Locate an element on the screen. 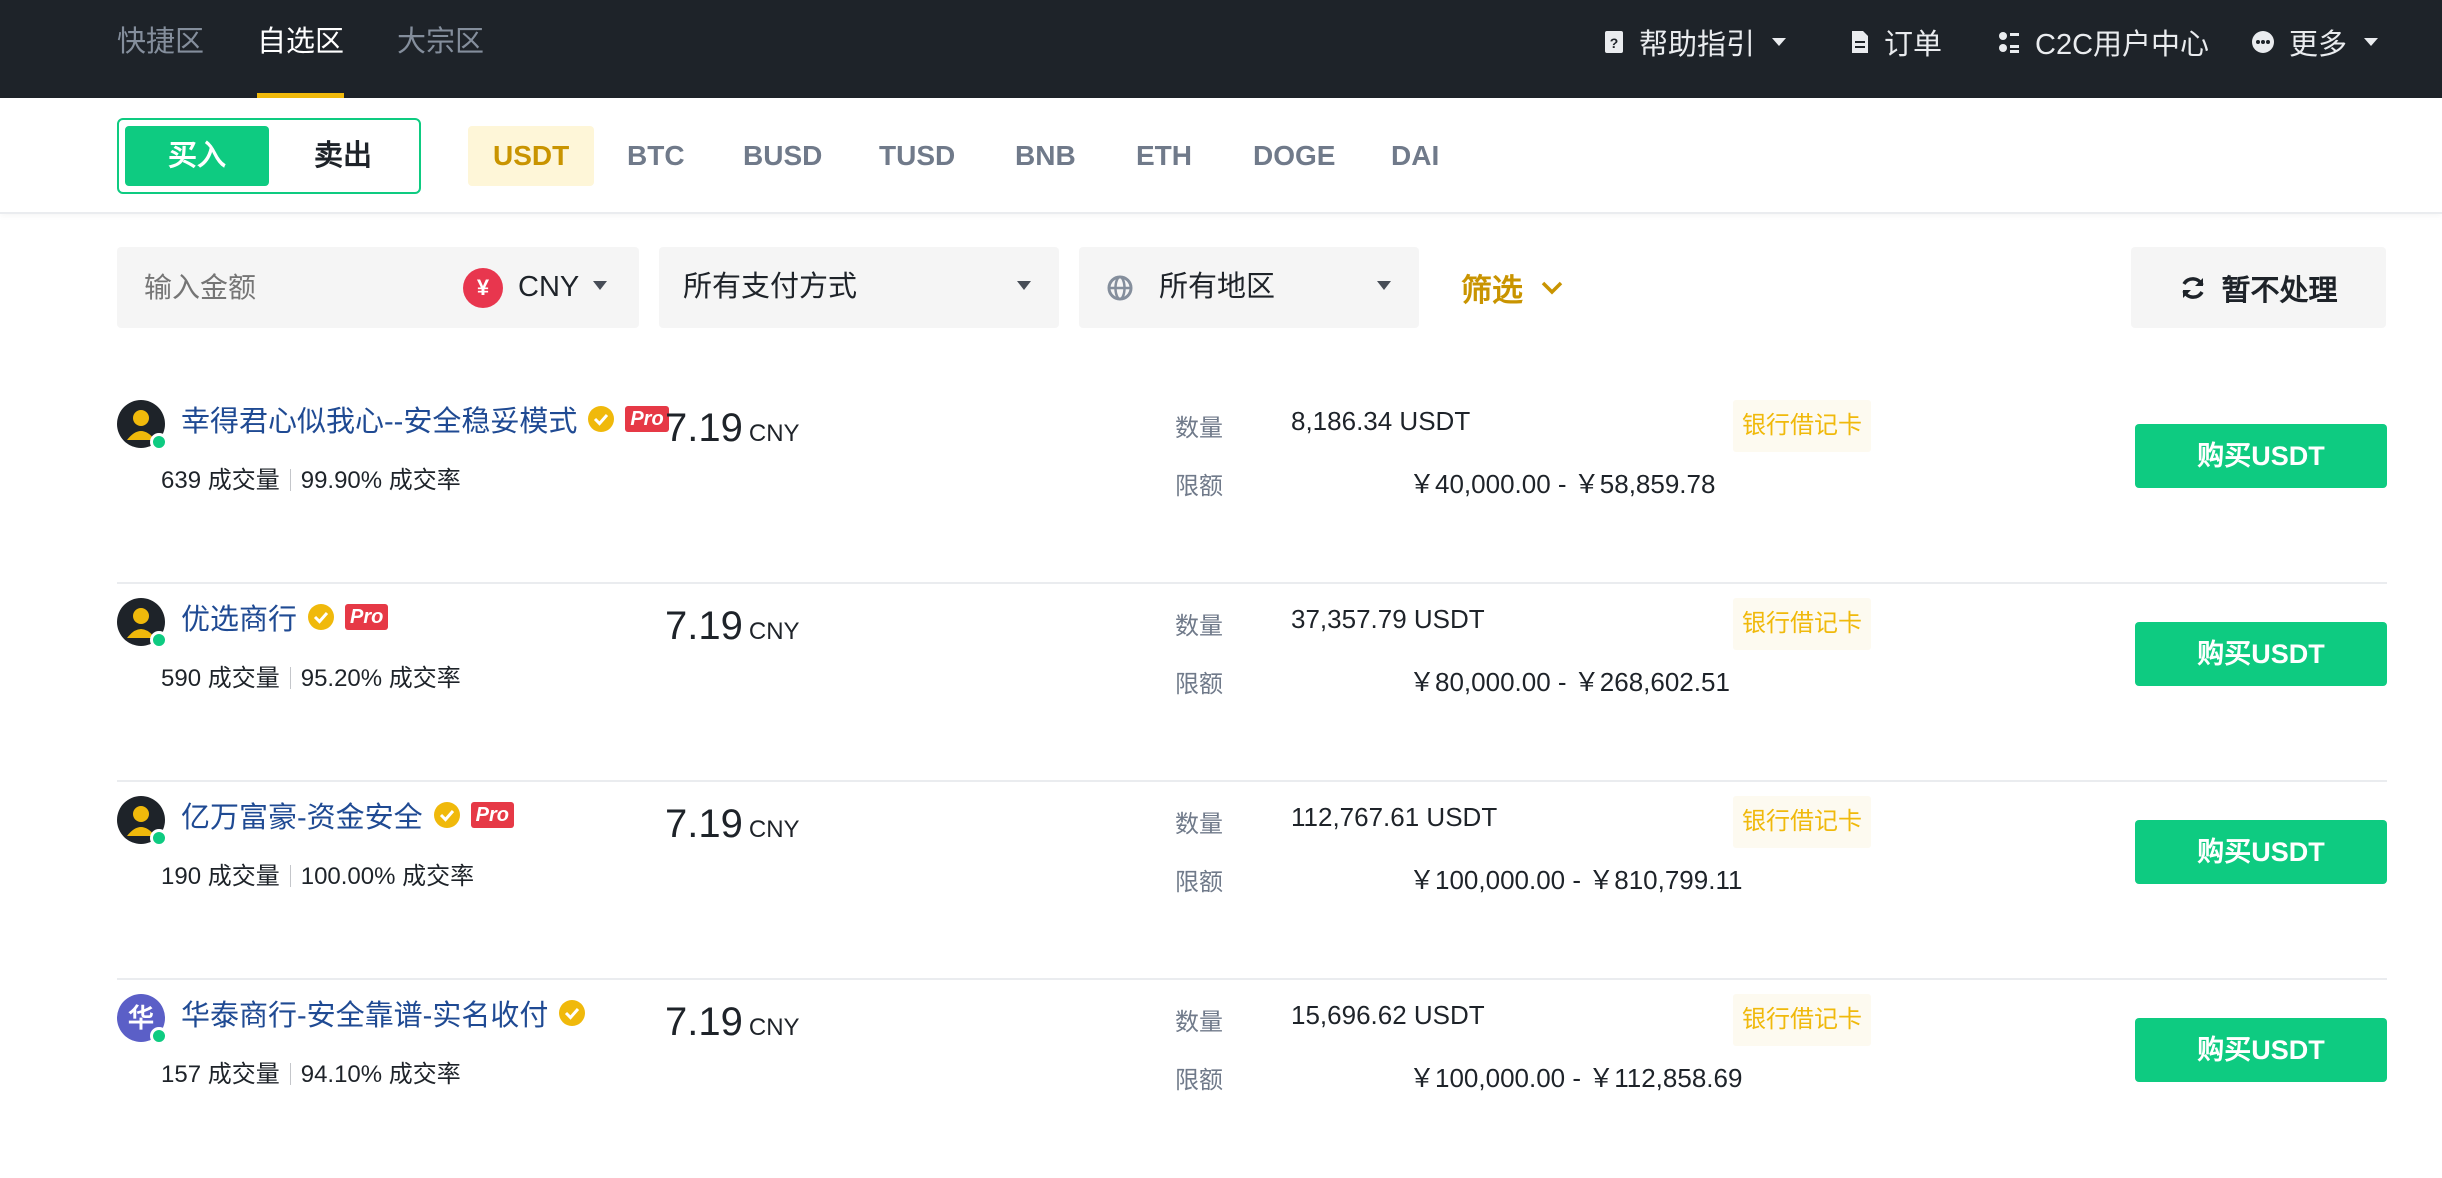  merchant-name: 优选商行 is located at coordinates (239, 620).